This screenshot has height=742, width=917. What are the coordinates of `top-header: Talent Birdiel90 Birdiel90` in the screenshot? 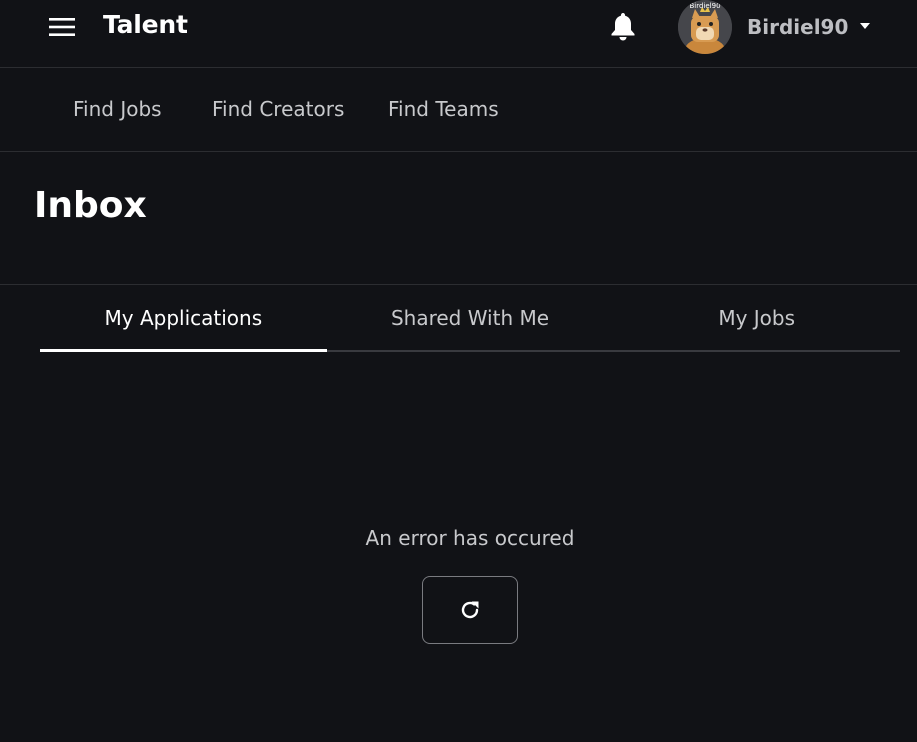 It's located at (458, 34).